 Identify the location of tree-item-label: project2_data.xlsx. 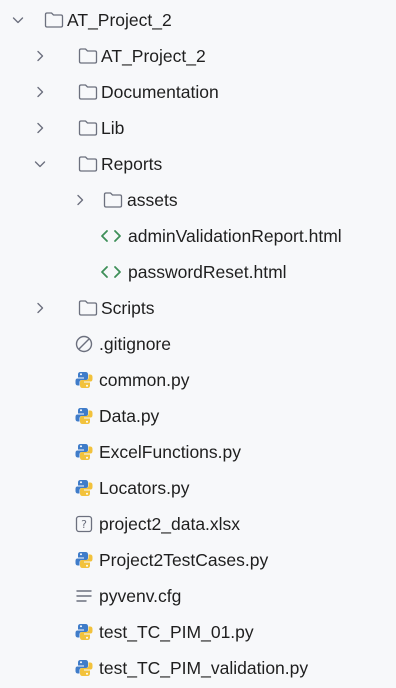
(170, 524).